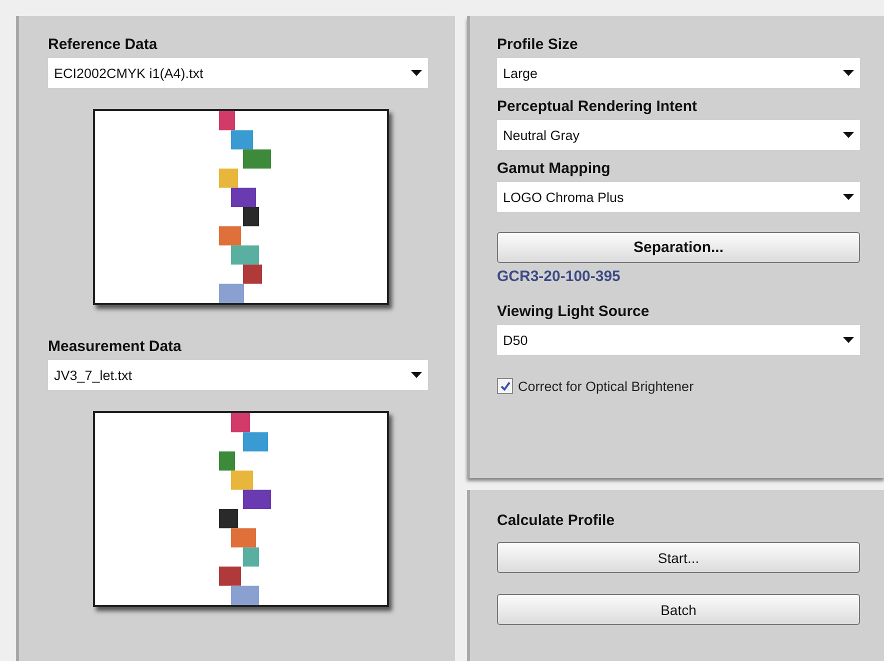 The height and width of the screenshot is (661, 884). Describe the element at coordinates (556, 520) in the screenshot. I see `panel-title: Calculate Profile` at that location.